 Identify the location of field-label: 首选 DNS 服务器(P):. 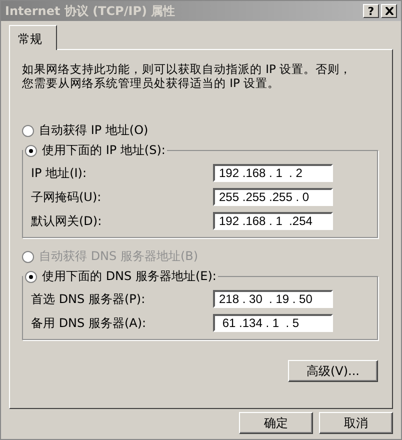
(88, 299).